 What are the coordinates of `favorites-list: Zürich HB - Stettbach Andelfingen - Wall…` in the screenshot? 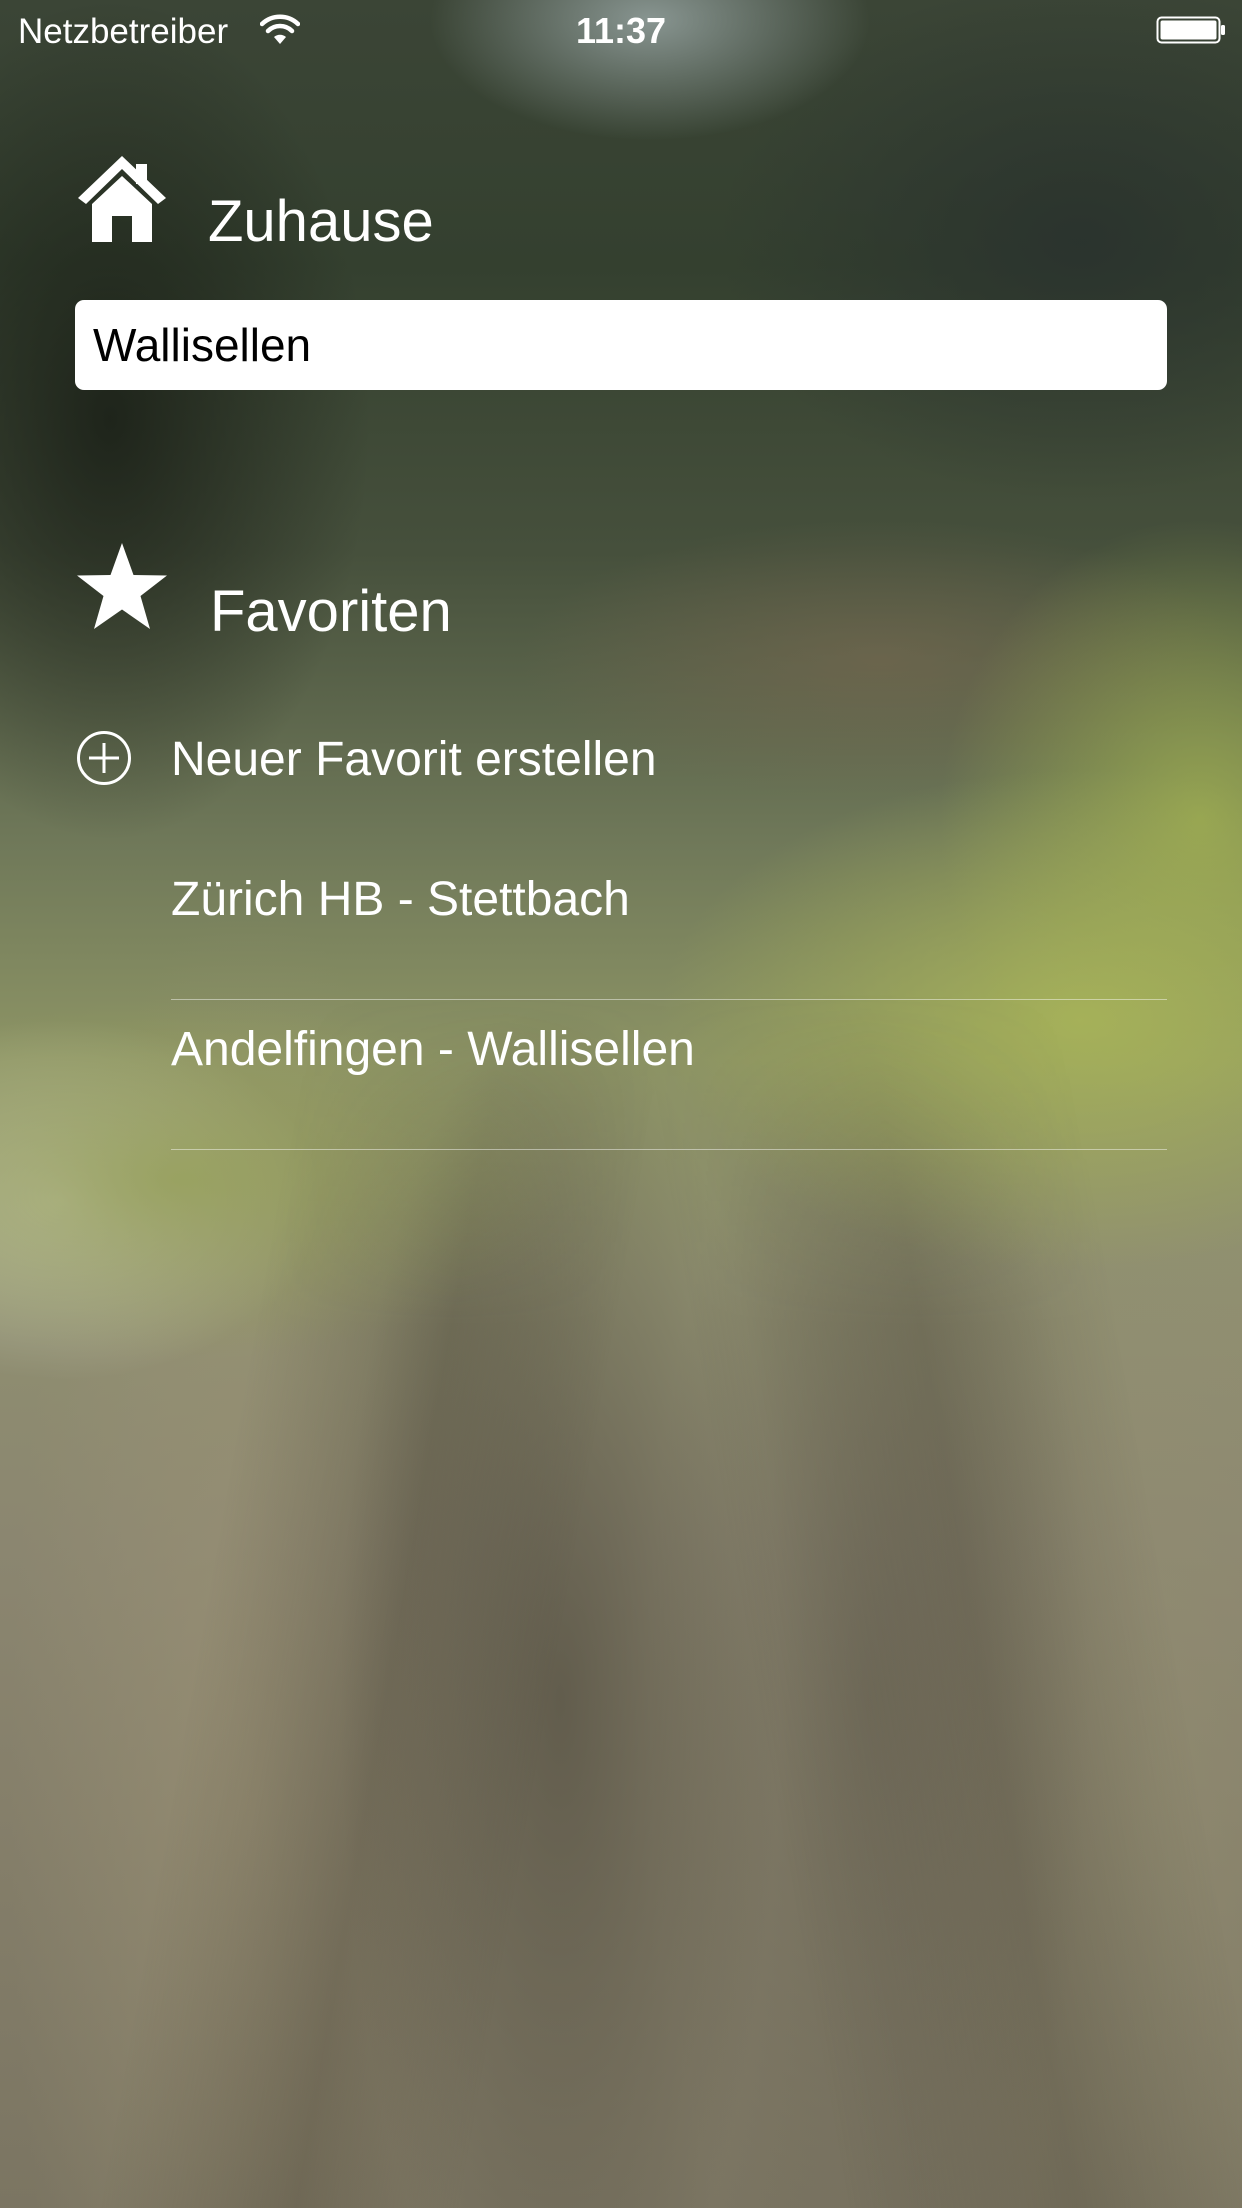 It's located at (669, 1000).